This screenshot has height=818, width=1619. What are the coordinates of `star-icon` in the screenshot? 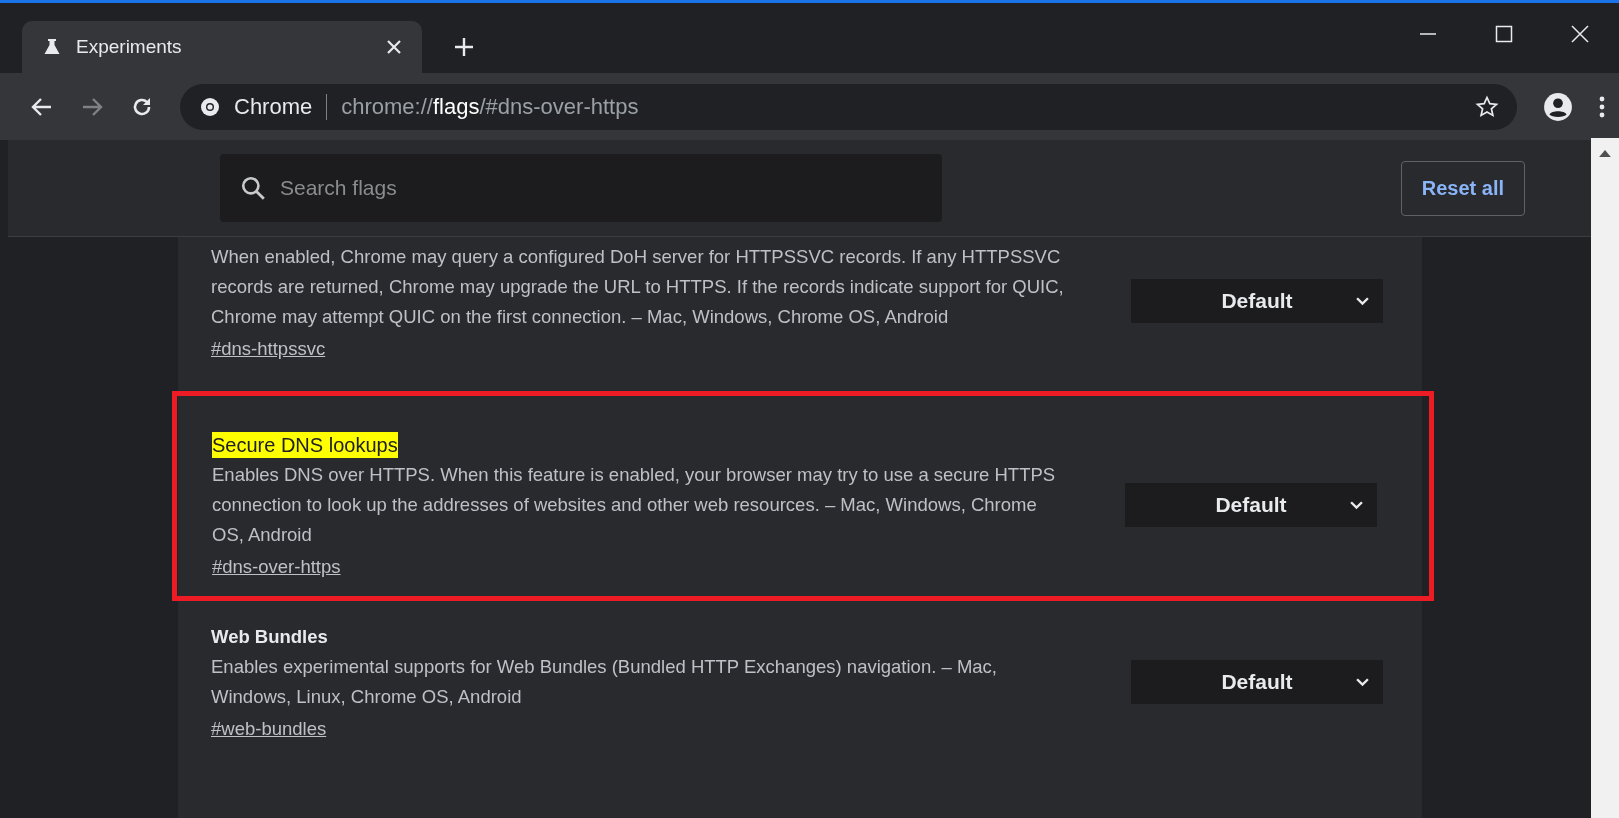 It's located at (1487, 106).